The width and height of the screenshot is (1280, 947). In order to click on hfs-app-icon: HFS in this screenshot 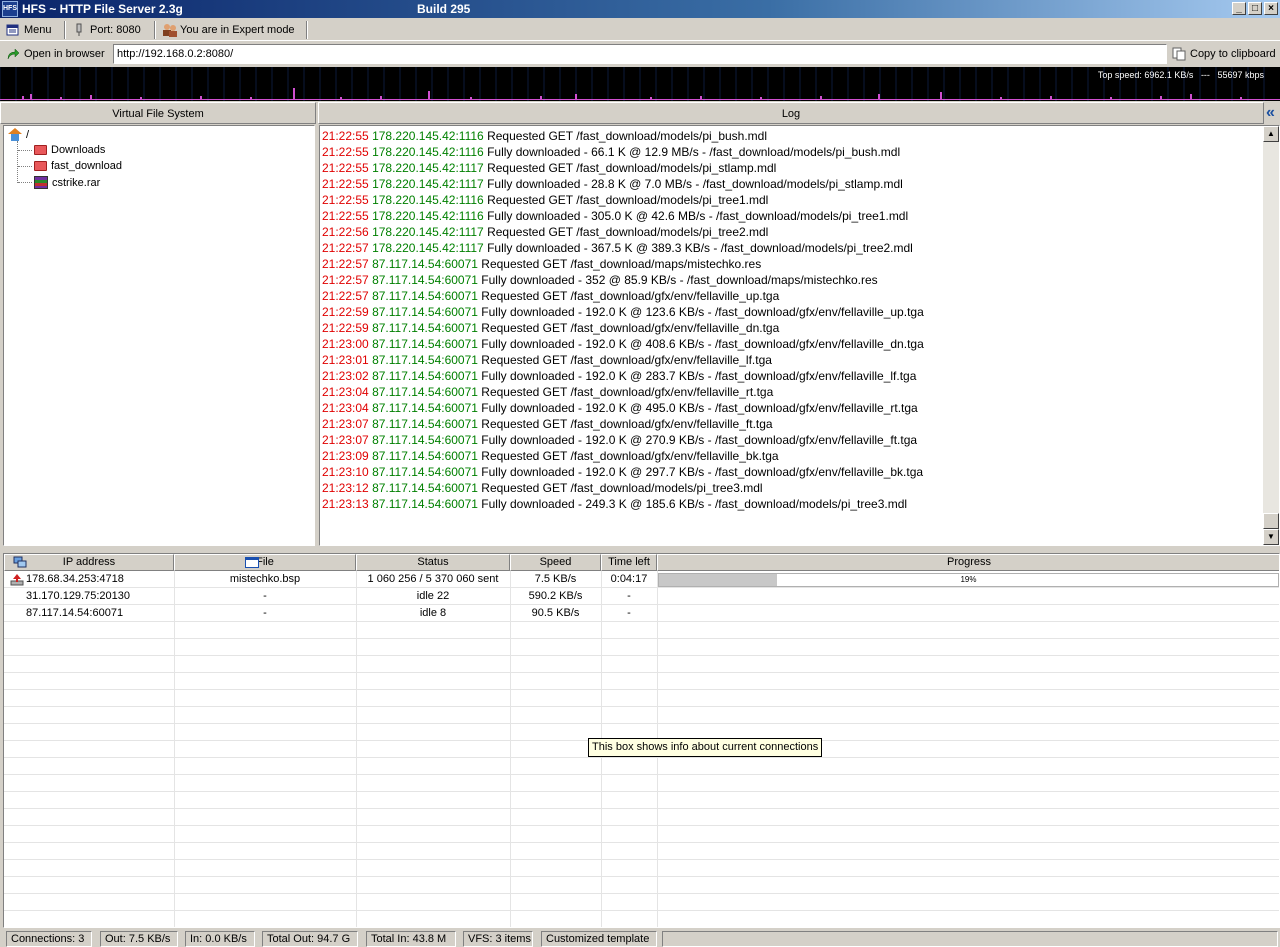, I will do `click(10, 9)`.